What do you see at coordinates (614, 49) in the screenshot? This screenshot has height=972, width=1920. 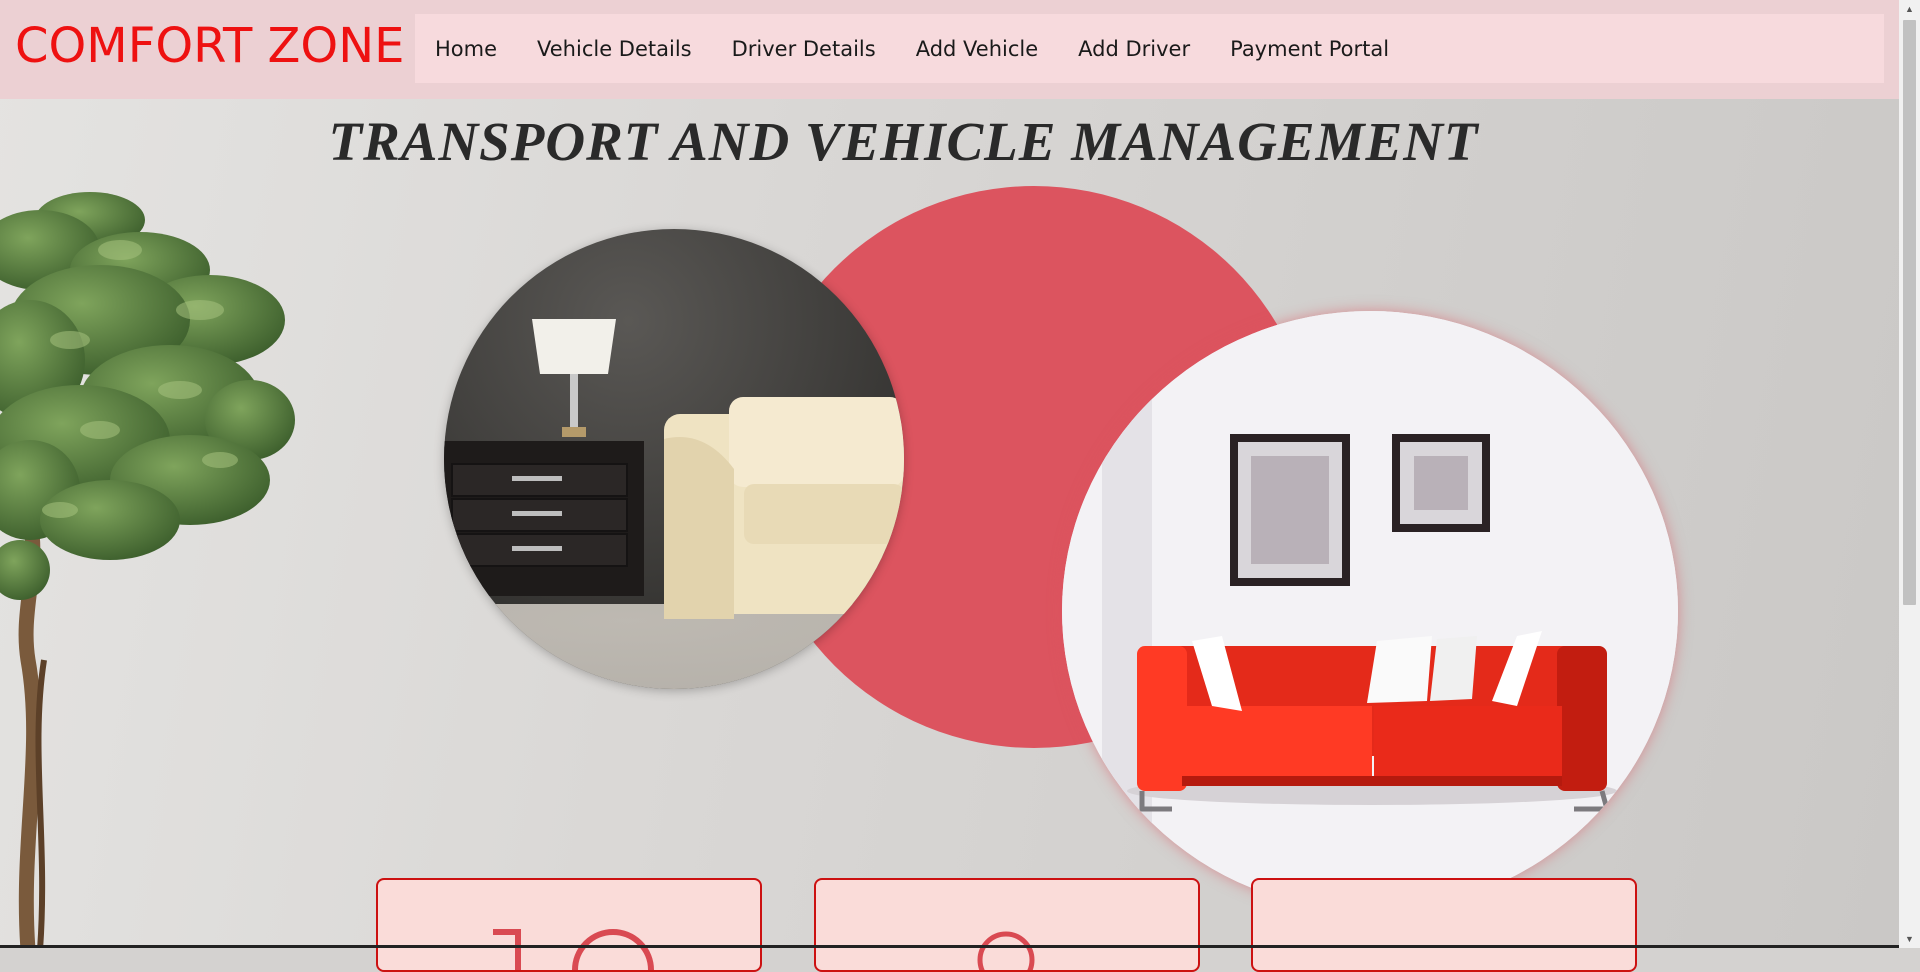 I see `nav-link-vehicle-details: Vehicle Details` at bounding box center [614, 49].